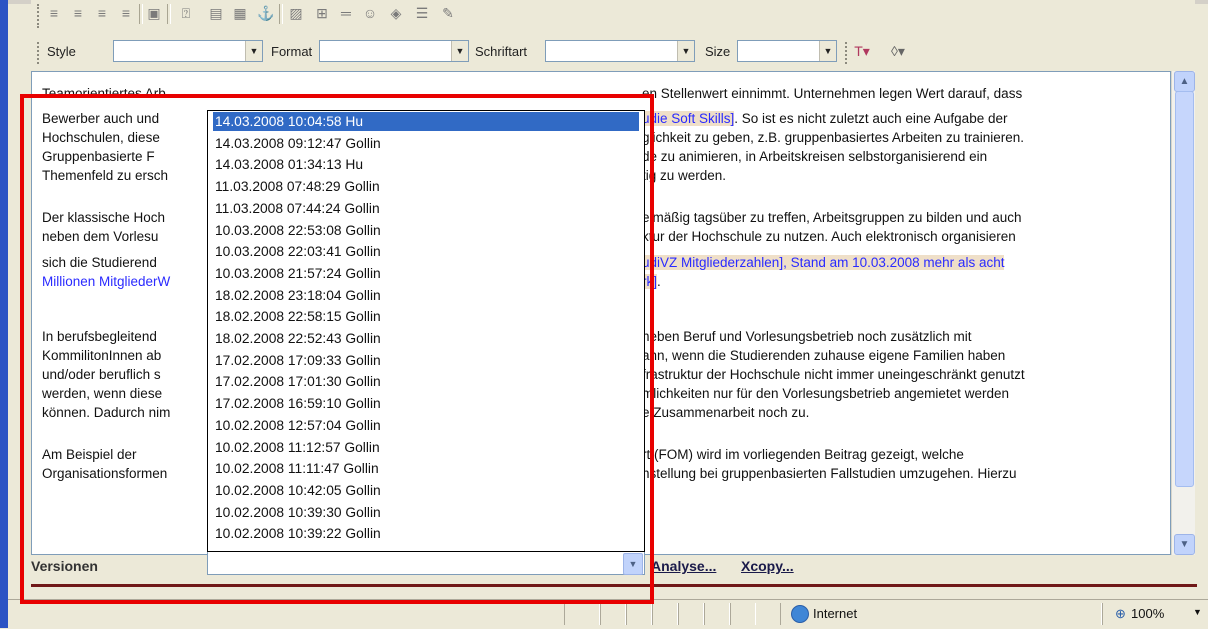 The image size is (1208, 629). I want to click on scroll-down-icon: ▼, so click(1184, 544).